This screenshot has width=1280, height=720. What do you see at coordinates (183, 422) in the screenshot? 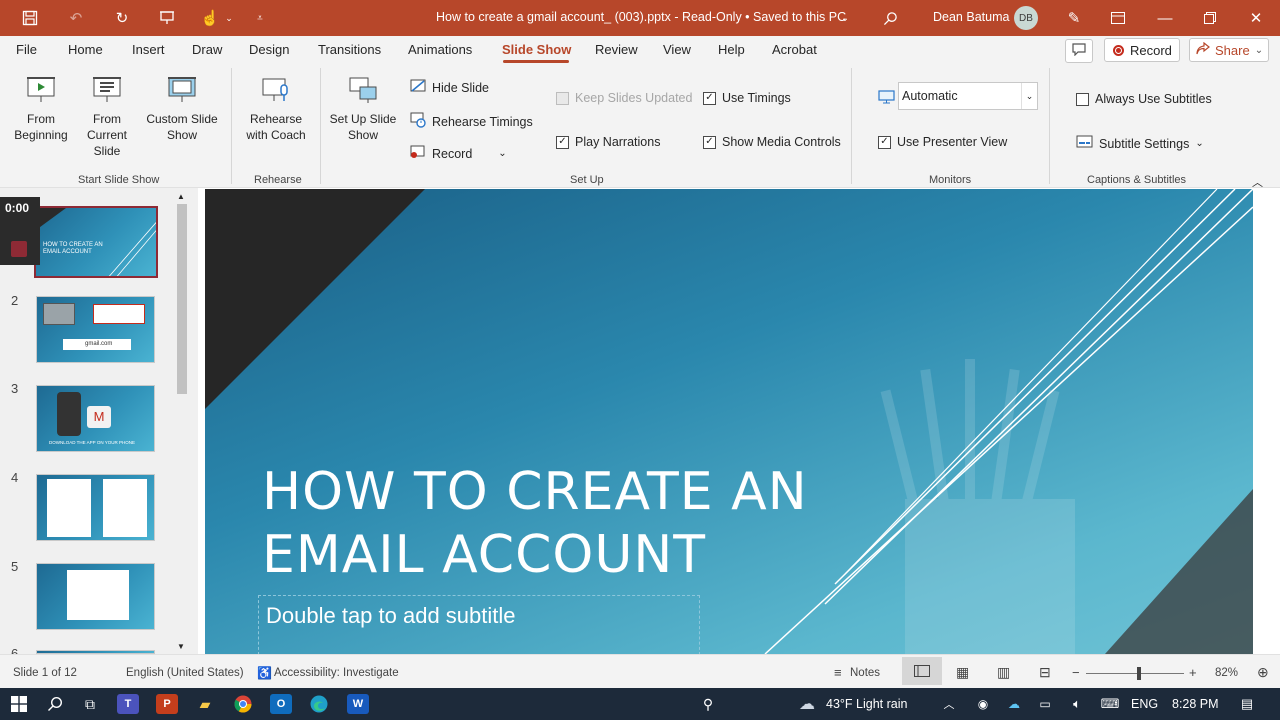
I see `thumbnail-scrollbar: ▲ ▼` at bounding box center [183, 422].